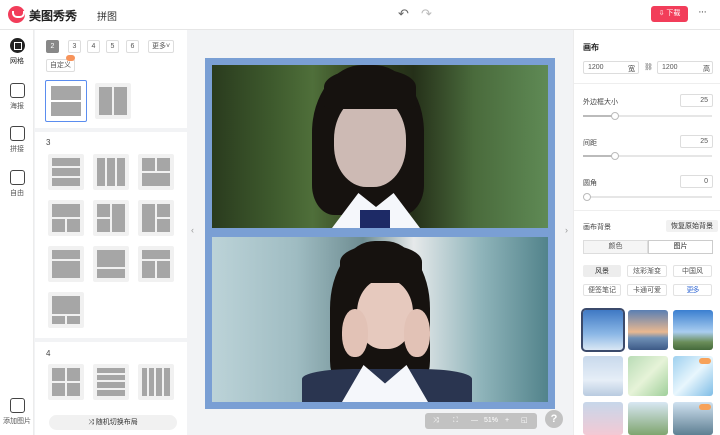  Describe the element at coordinates (669, 14) in the screenshot. I see `download-button: ⇩ 下载` at that location.